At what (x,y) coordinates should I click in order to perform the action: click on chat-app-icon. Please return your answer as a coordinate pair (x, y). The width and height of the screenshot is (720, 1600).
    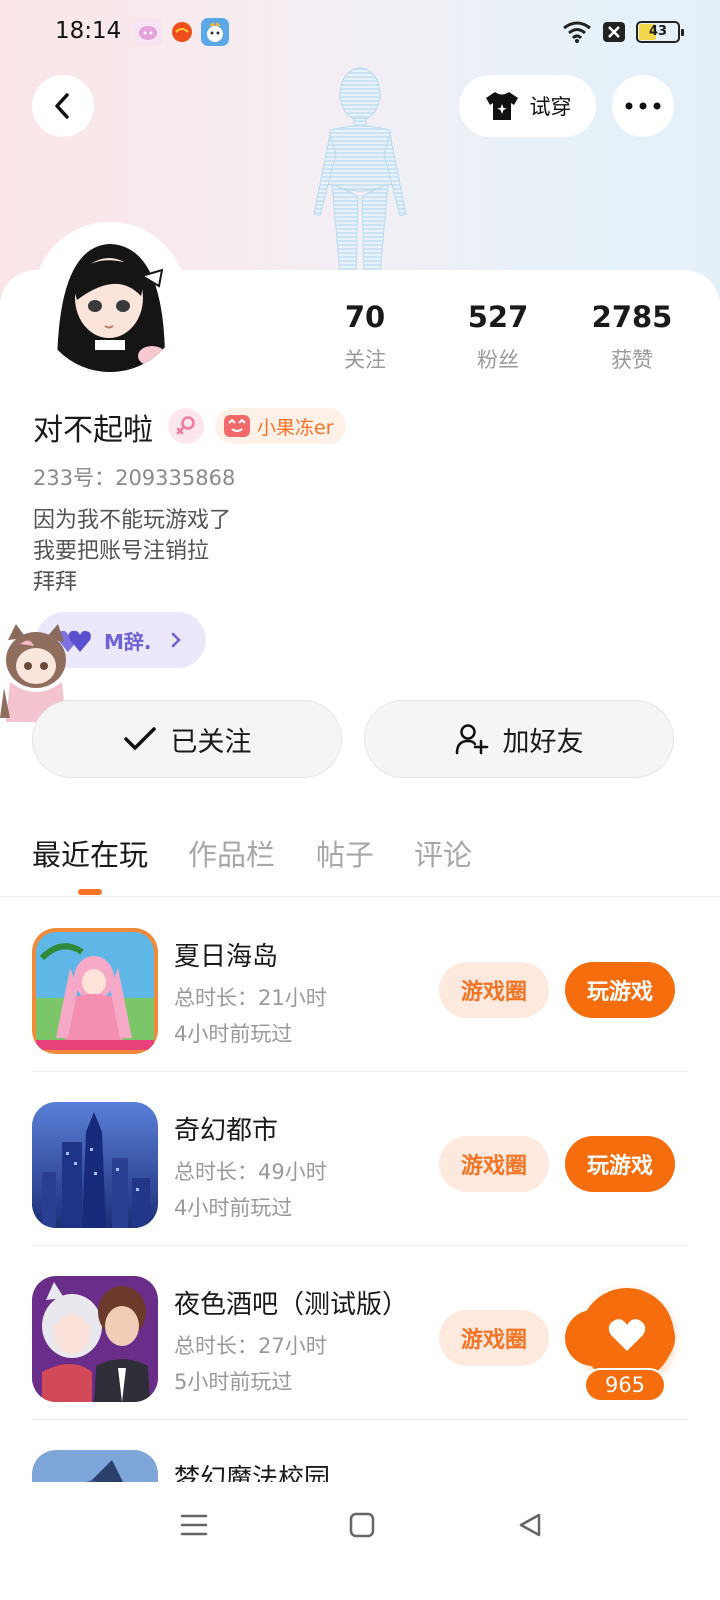
    Looking at the image, I should click on (148, 32).